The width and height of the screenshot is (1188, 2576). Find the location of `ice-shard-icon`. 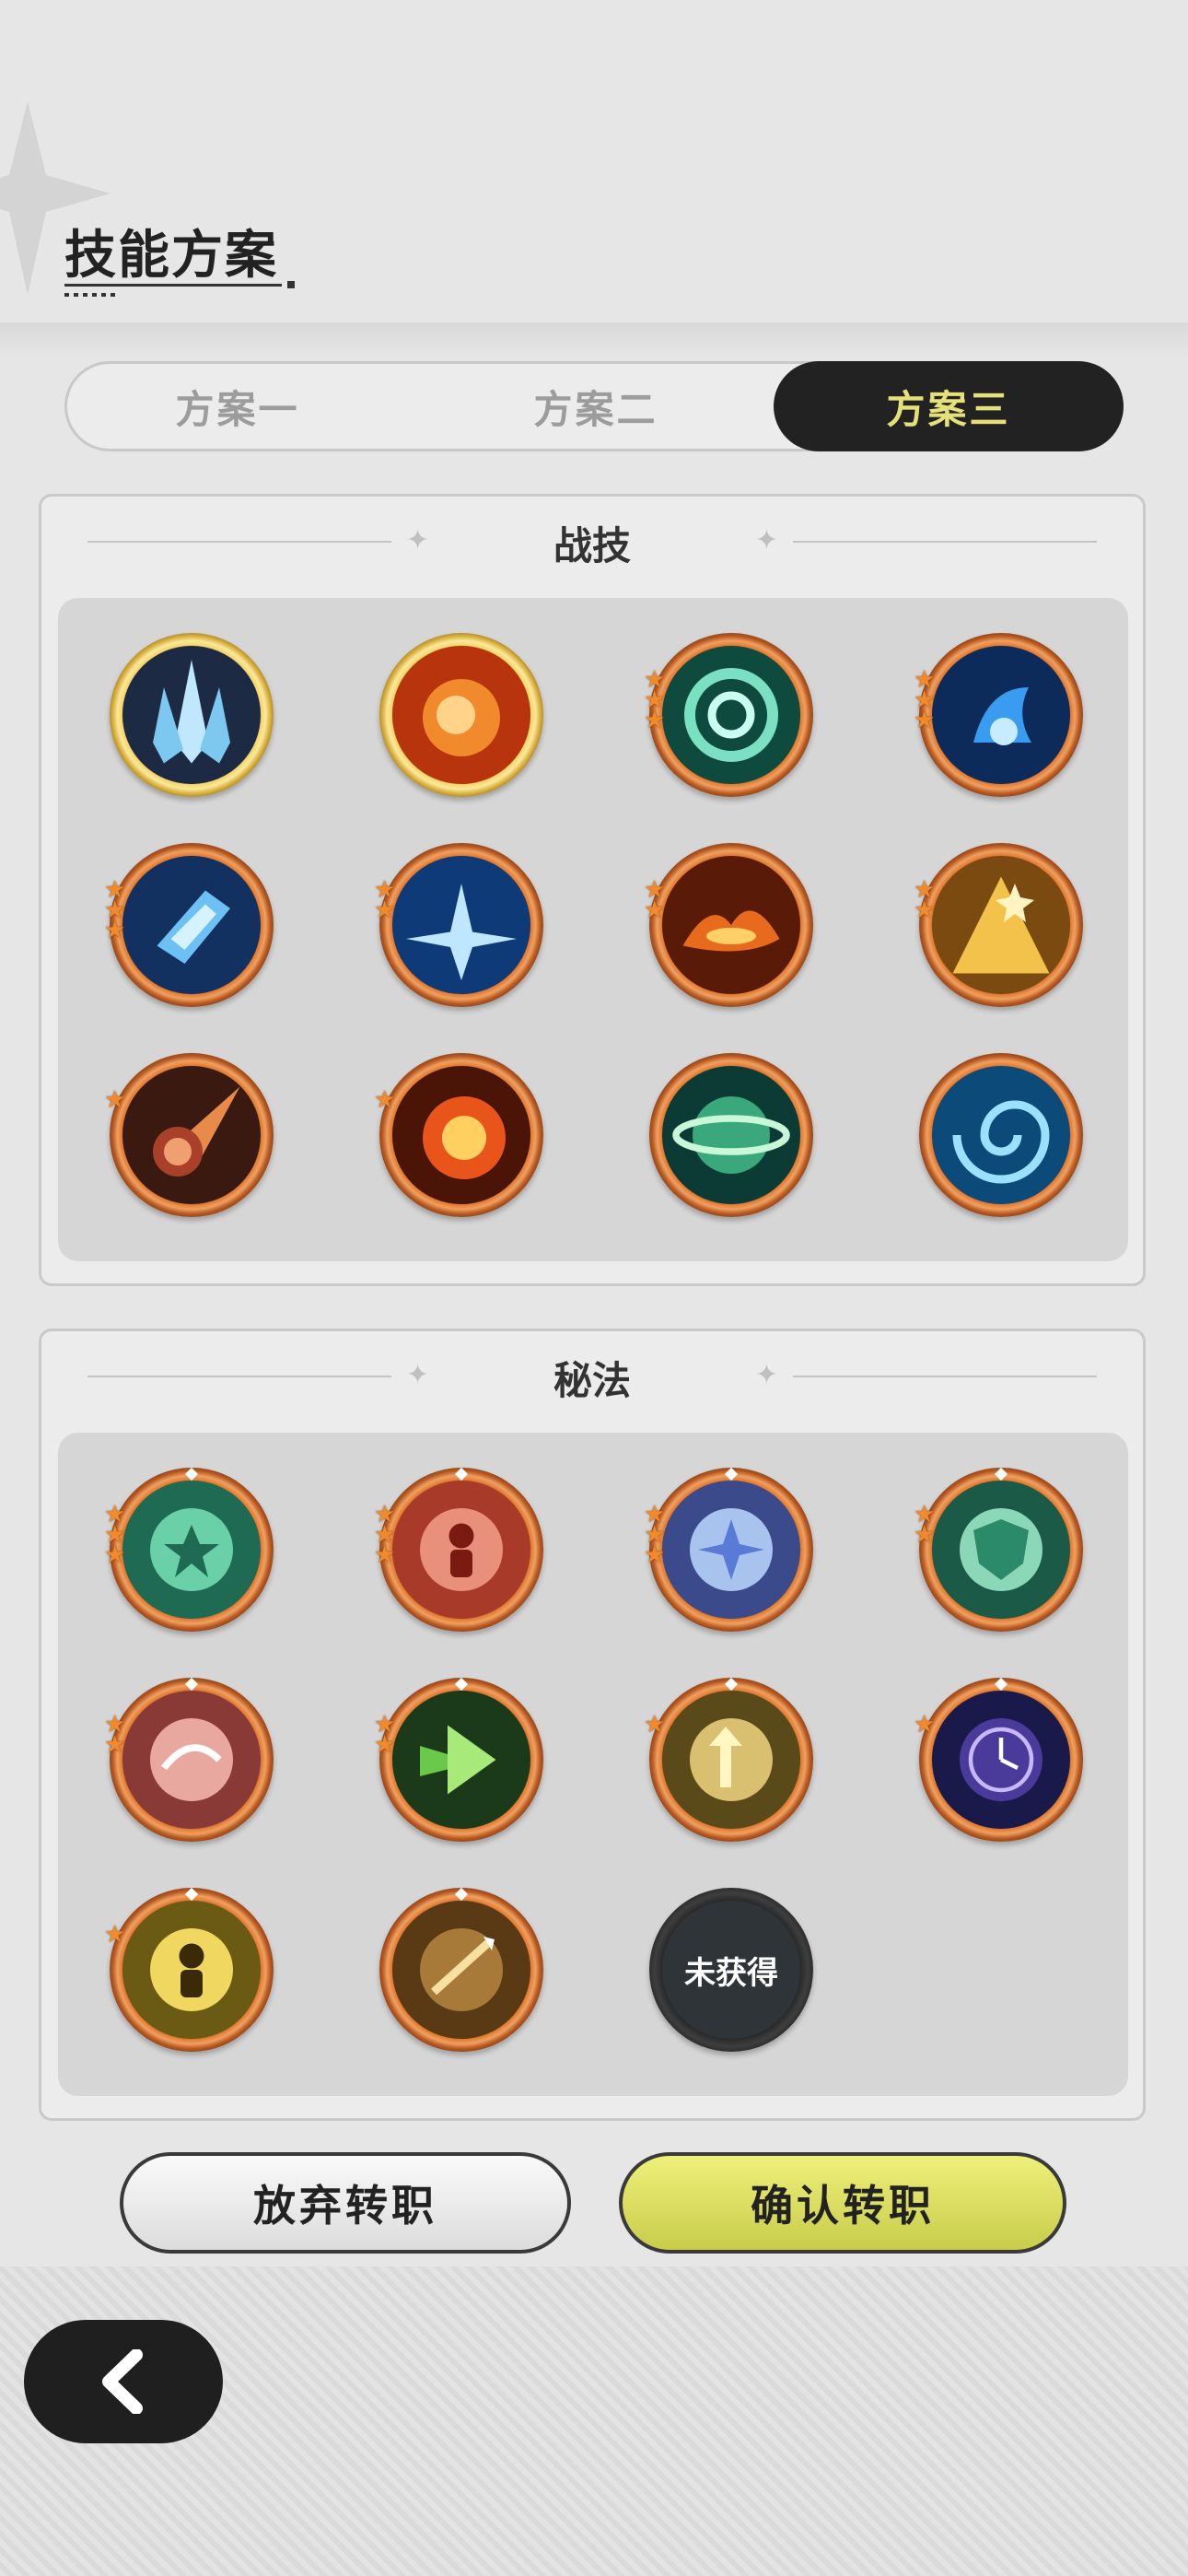

ice-shard-icon is located at coordinates (191, 925).